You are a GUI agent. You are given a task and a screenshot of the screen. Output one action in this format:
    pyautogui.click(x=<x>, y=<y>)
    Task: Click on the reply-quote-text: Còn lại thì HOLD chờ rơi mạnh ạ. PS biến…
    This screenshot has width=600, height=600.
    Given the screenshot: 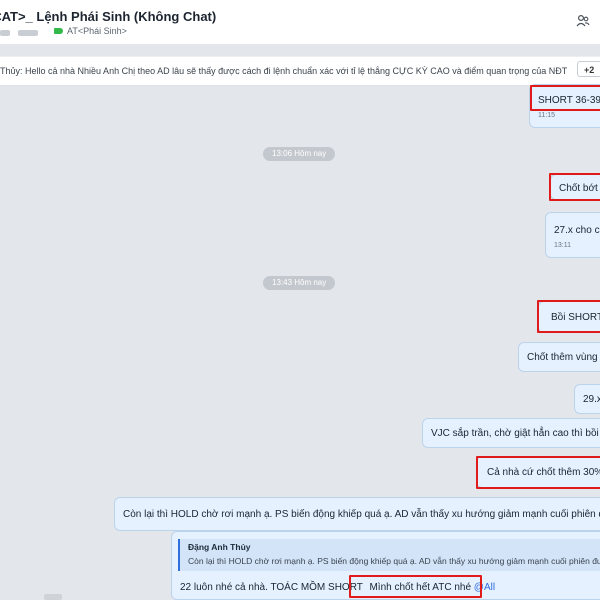 What is the action you would take?
    pyautogui.click(x=394, y=561)
    